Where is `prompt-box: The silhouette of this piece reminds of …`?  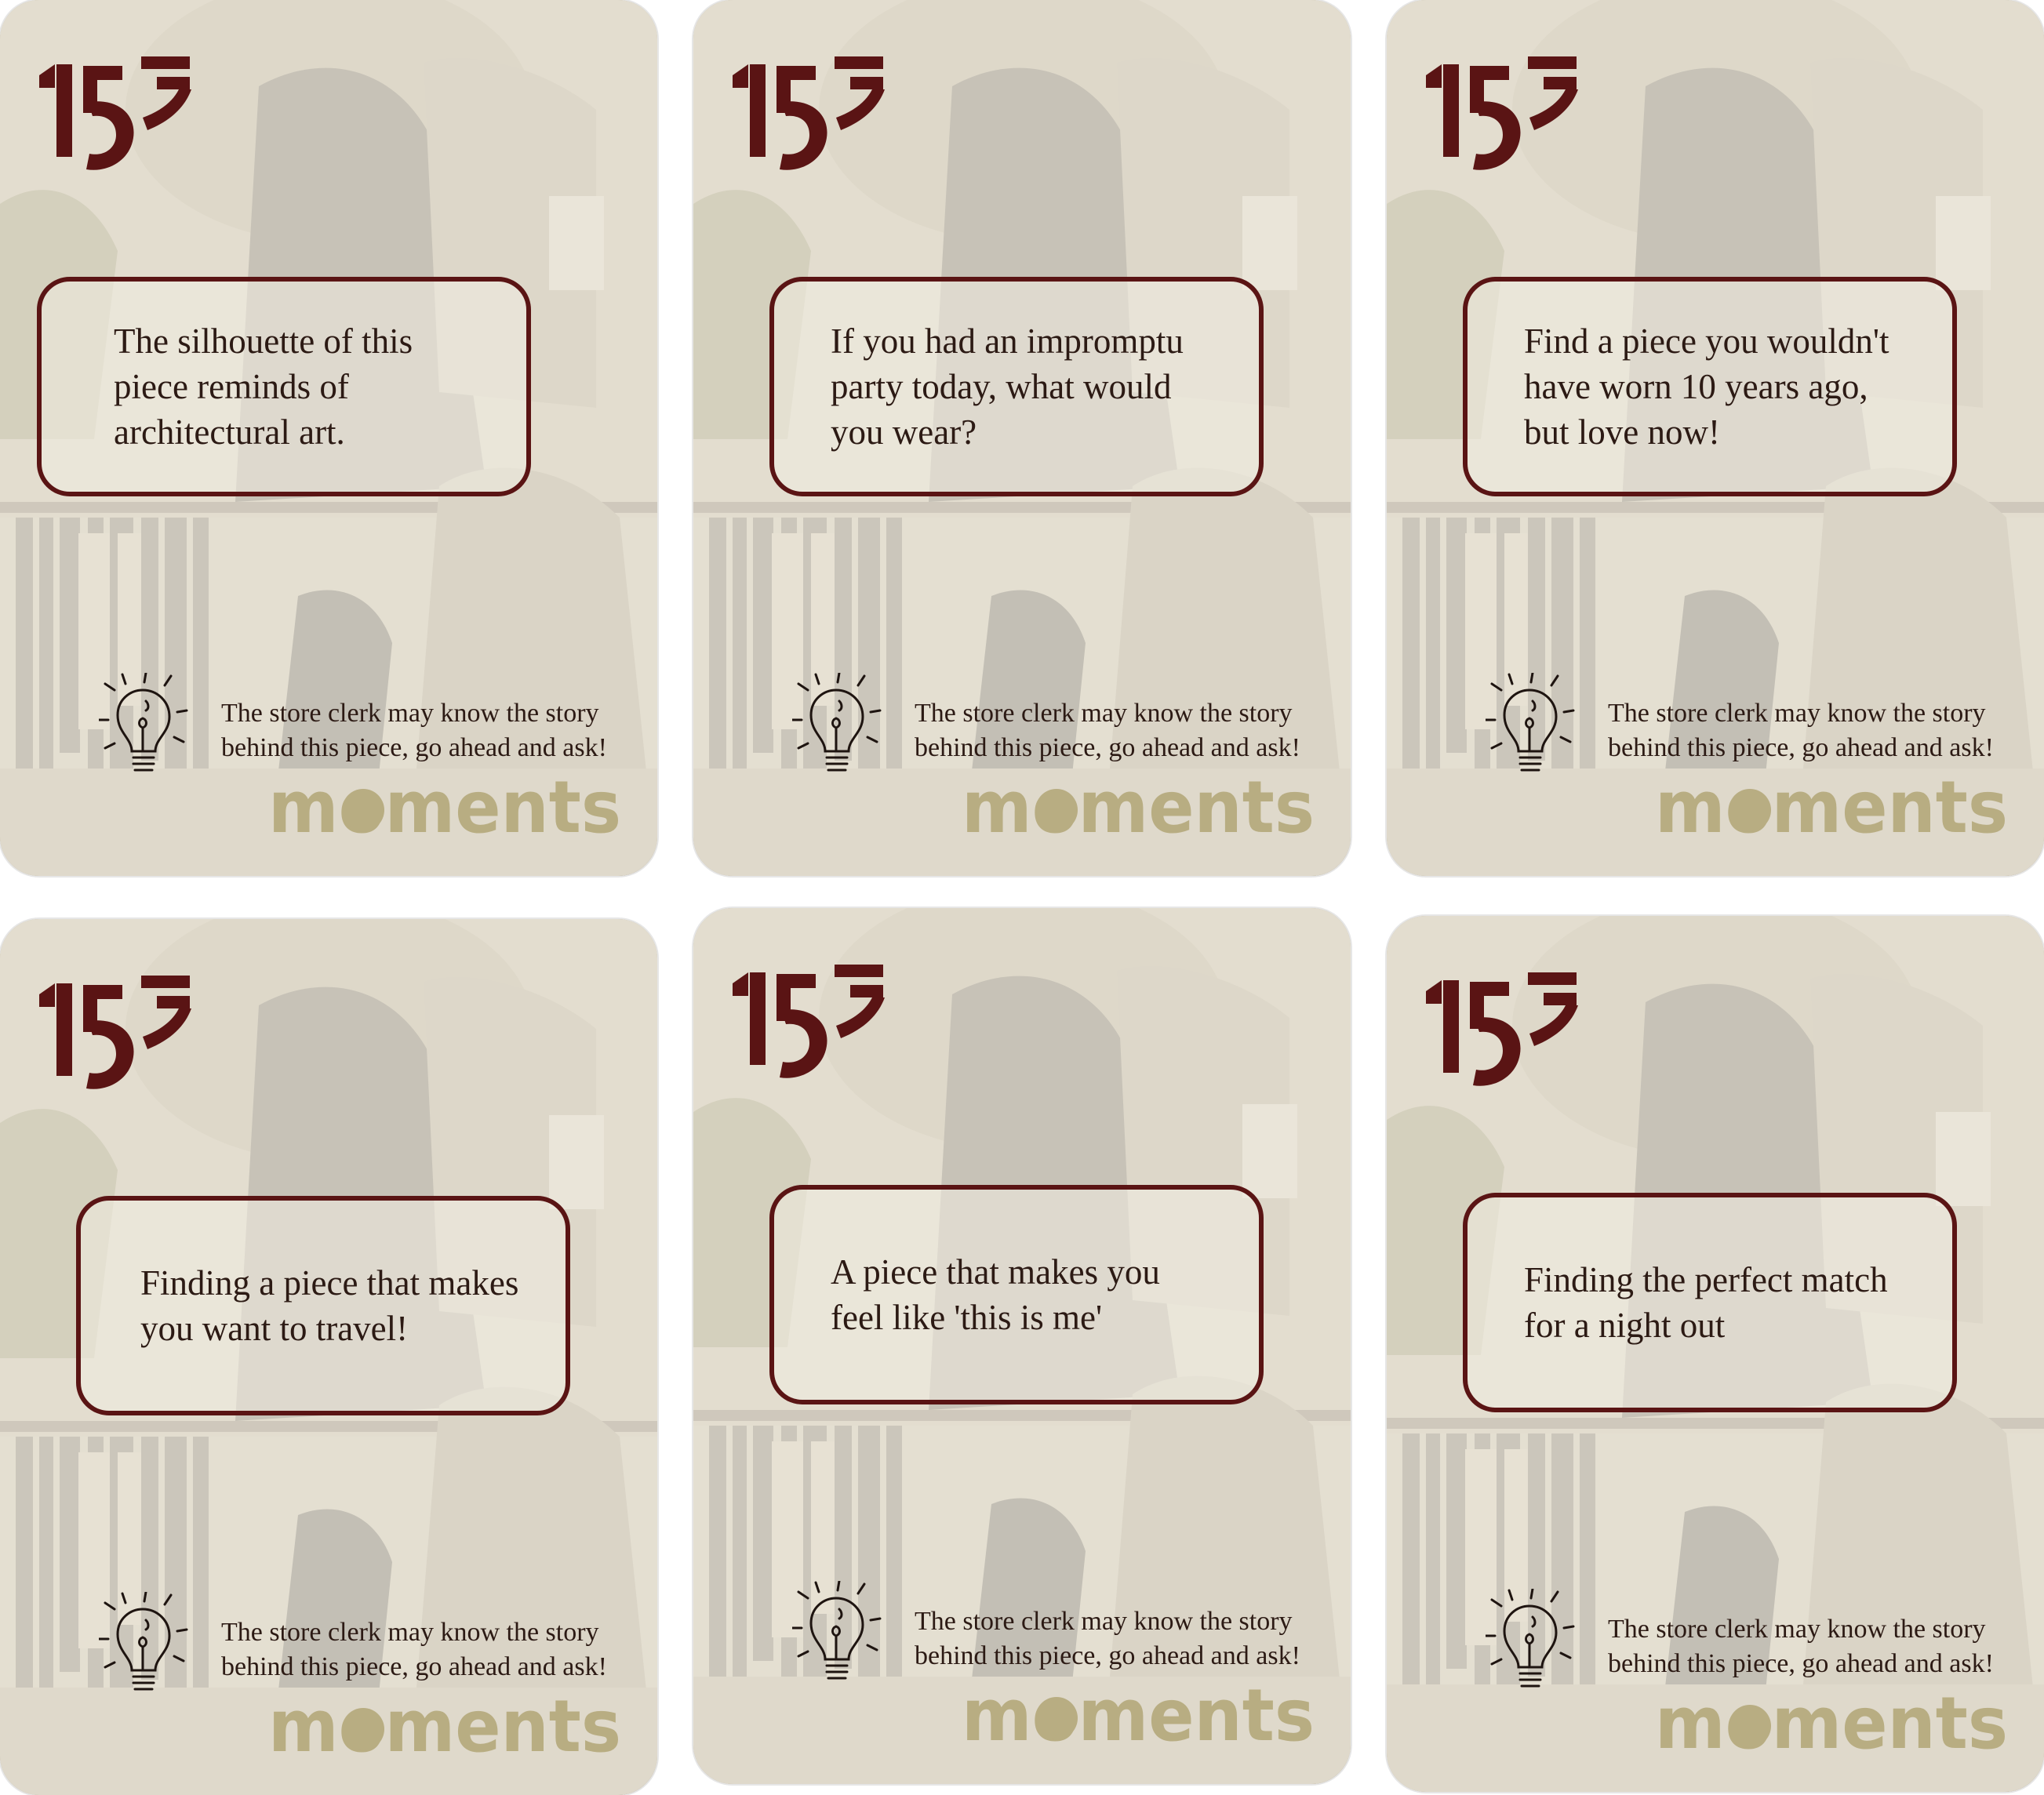 prompt-box: The silhouette of this piece reminds of … is located at coordinates (284, 386).